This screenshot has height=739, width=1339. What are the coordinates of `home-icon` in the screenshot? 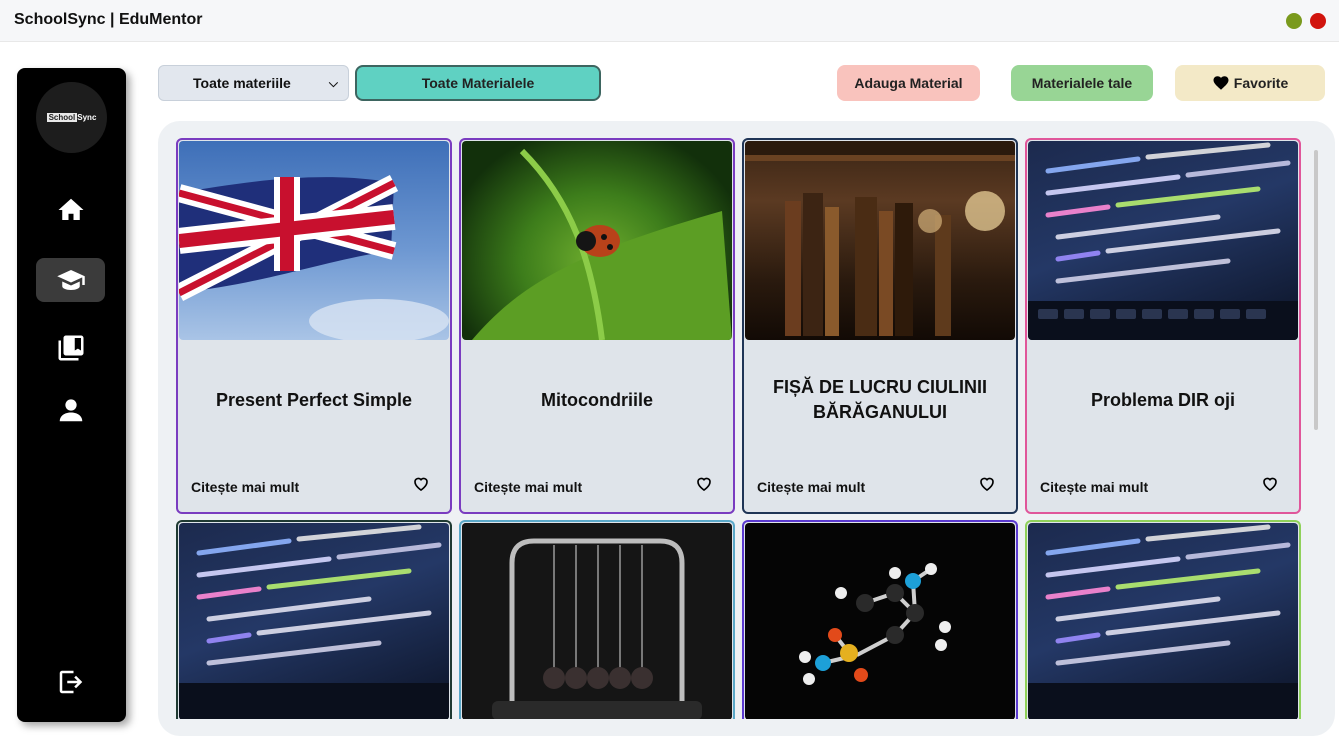 It's located at (70, 209).